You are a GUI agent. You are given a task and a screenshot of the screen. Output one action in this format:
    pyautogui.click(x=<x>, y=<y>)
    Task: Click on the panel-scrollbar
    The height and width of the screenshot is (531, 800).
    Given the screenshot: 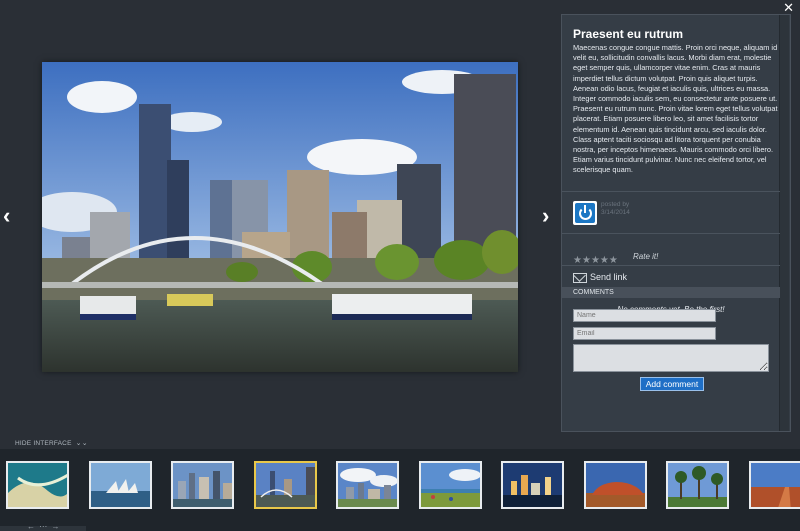 What is the action you would take?
    pyautogui.click(x=784, y=223)
    